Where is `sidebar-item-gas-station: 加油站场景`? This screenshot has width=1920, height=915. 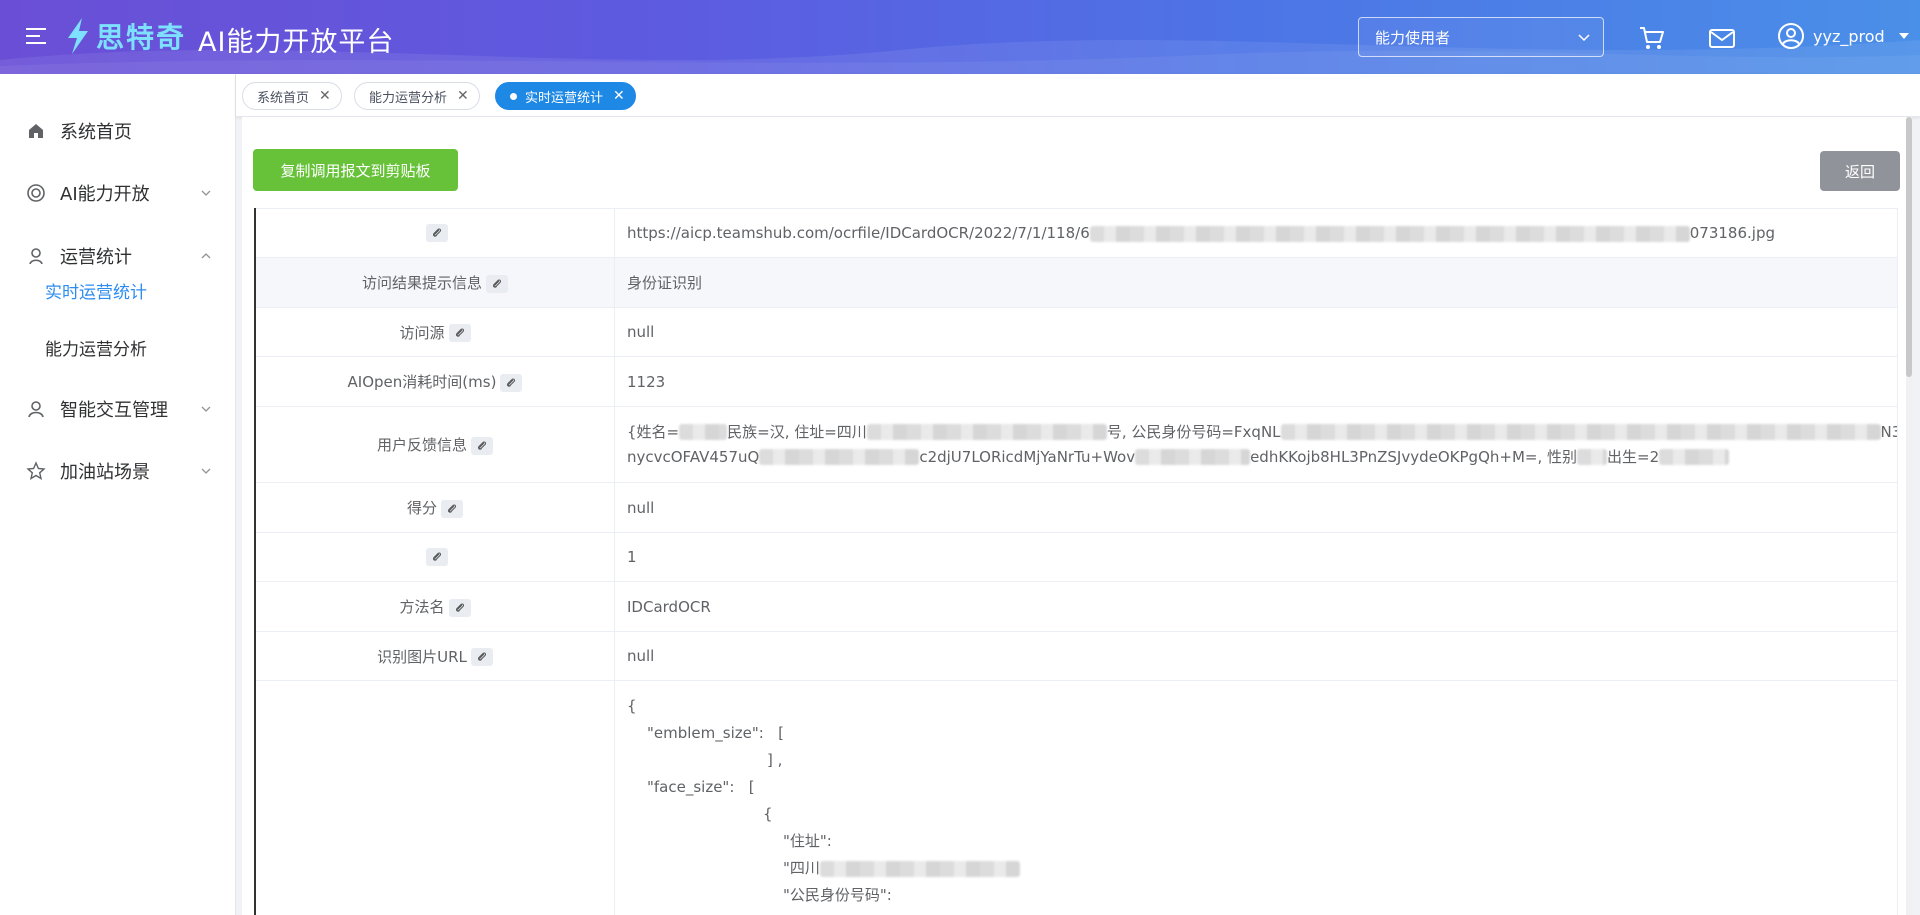
sidebar-item-gas-station: 加油站场景 is located at coordinates (118, 471).